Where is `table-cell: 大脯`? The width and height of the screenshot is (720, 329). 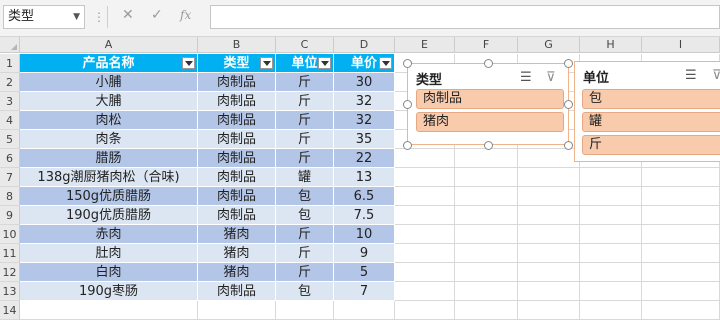
table-cell: 大脯 is located at coordinates (109, 101).